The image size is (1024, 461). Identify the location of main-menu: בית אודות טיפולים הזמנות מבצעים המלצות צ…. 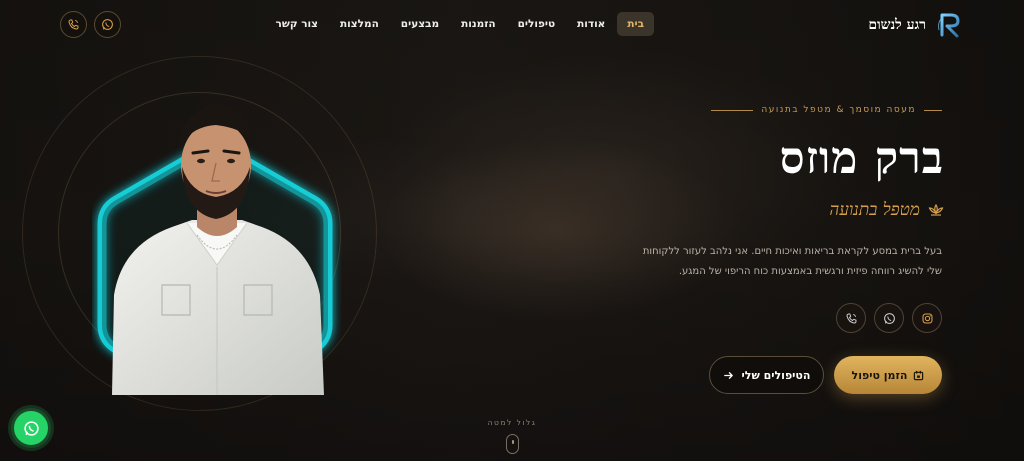
(459, 24).